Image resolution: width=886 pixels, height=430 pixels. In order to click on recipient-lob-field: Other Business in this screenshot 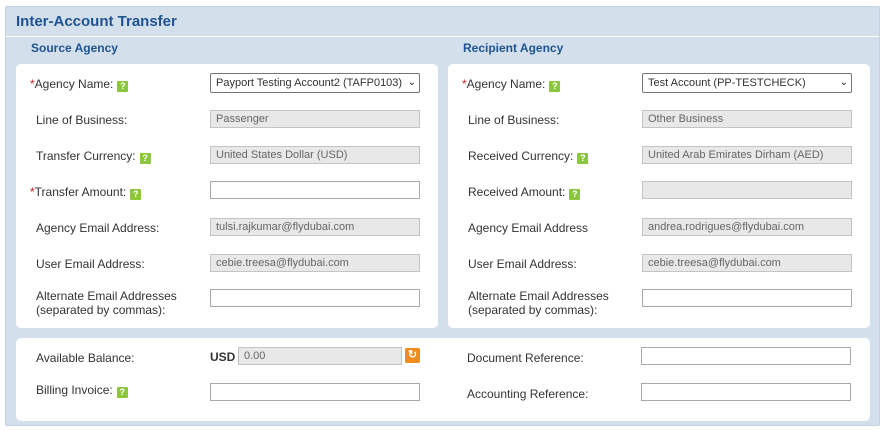, I will do `click(747, 119)`.